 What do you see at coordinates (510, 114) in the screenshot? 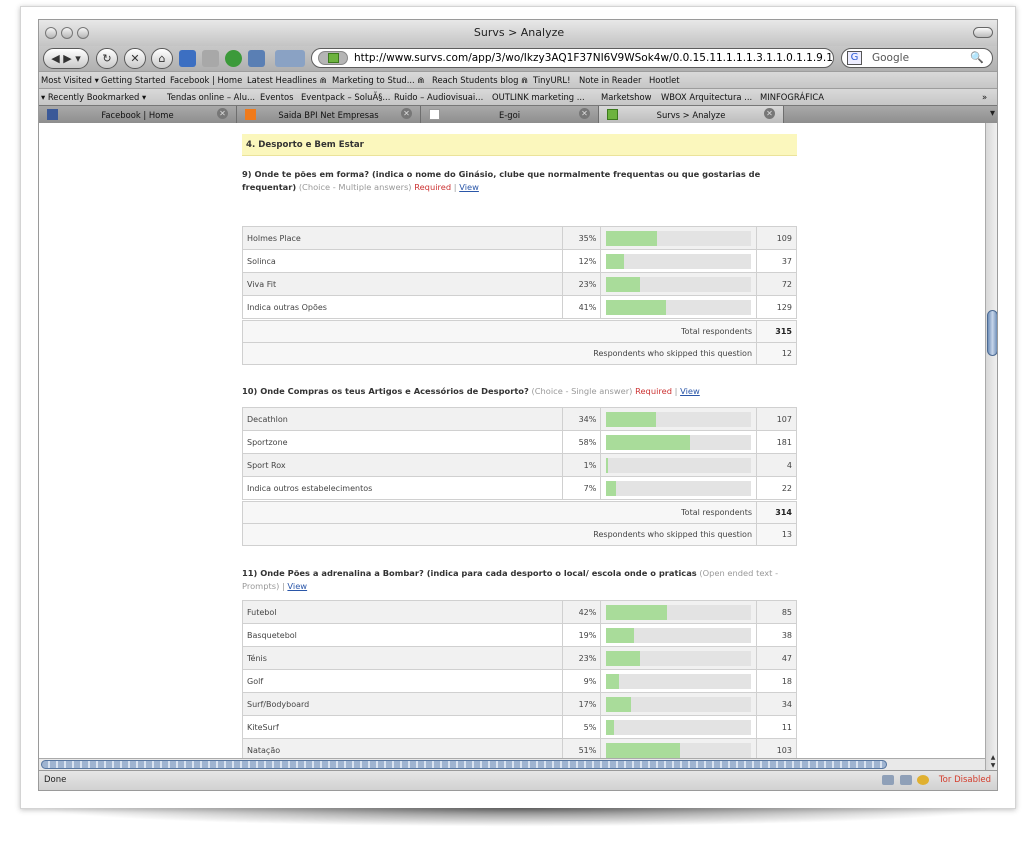
I see `tab-e-goi: E-goi ✕` at bounding box center [510, 114].